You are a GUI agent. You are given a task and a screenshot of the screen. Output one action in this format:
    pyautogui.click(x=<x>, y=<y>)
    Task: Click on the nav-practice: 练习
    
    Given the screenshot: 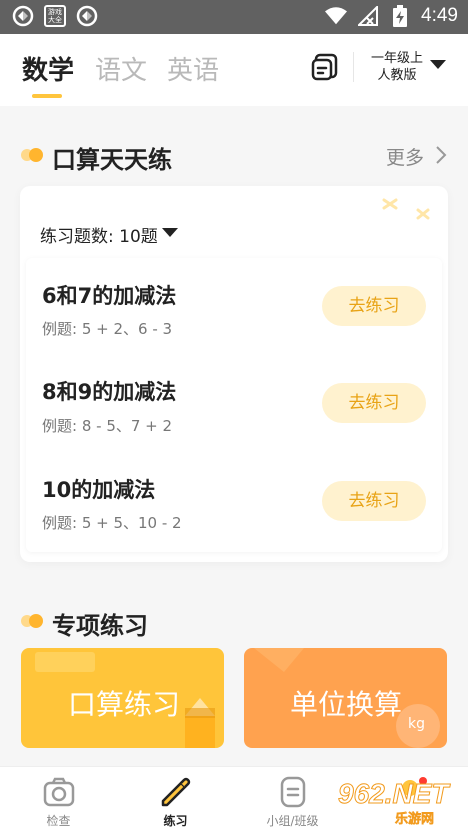 What is the action you would take?
    pyautogui.click(x=175, y=799)
    